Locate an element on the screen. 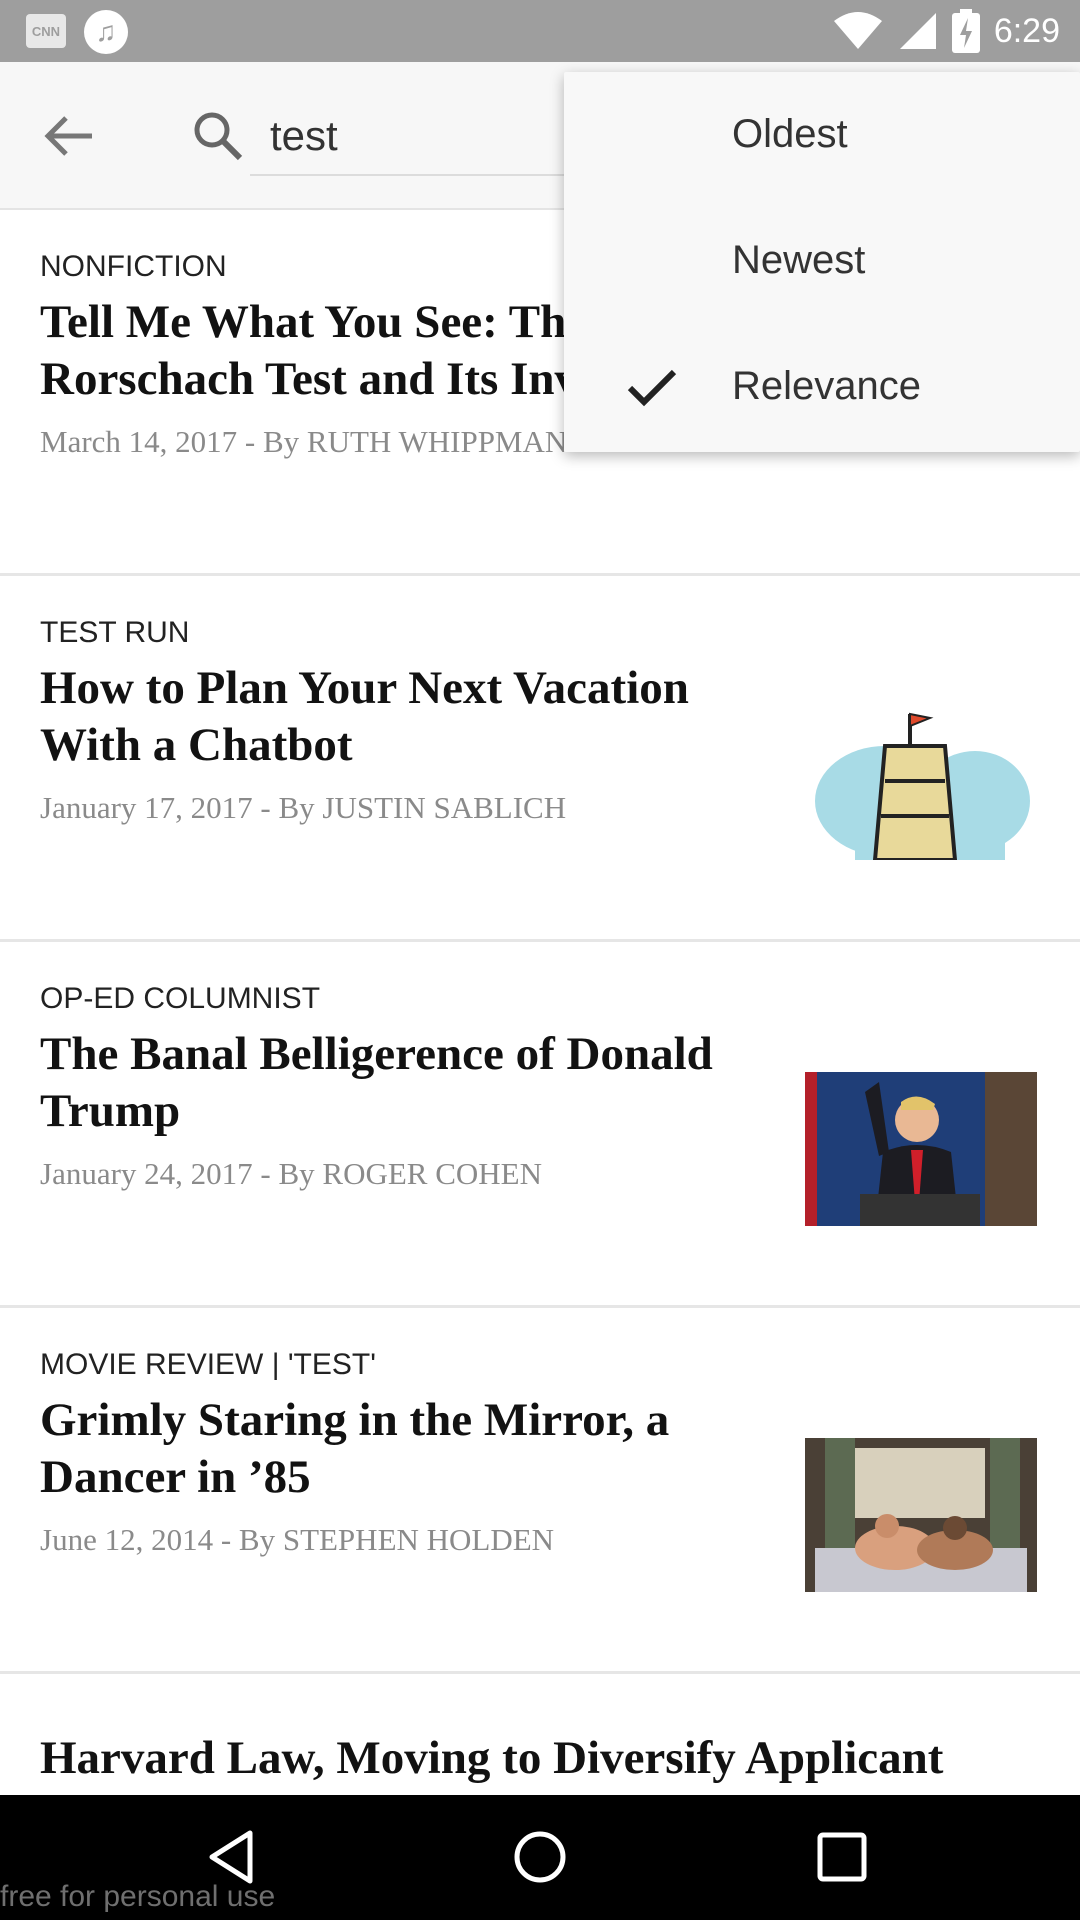 This screenshot has width=1080, height=1920. music-notification-icon: ♫ is located at coordinates (106, 32).